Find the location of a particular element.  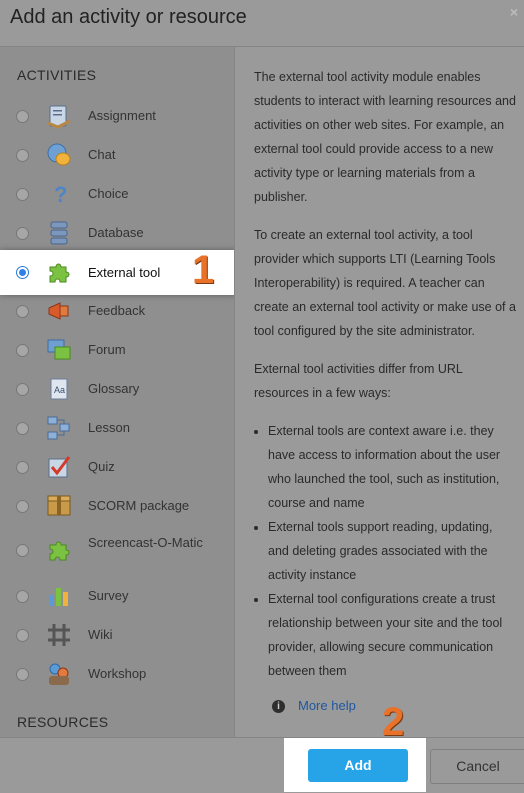

activity-item-forum: Forum is located at coordinates (117, 350).